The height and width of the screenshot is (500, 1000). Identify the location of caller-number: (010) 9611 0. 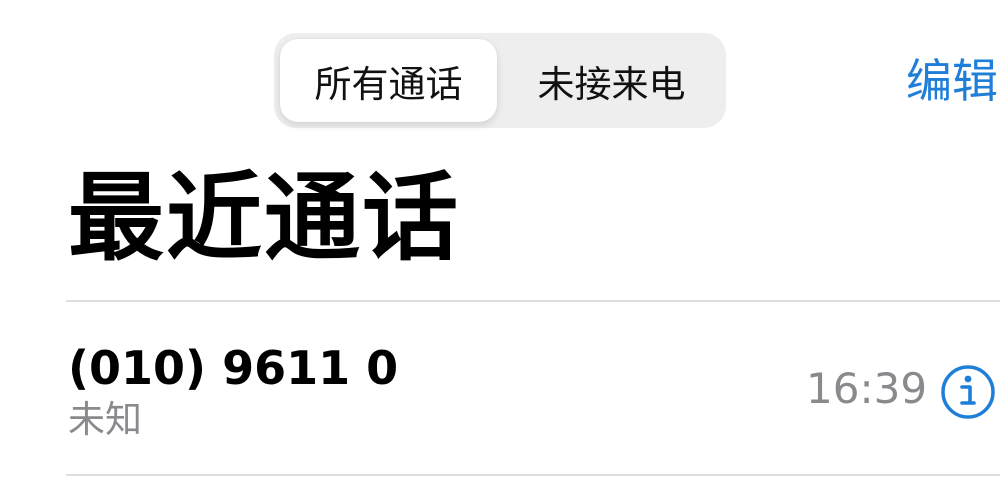
(233, 368).